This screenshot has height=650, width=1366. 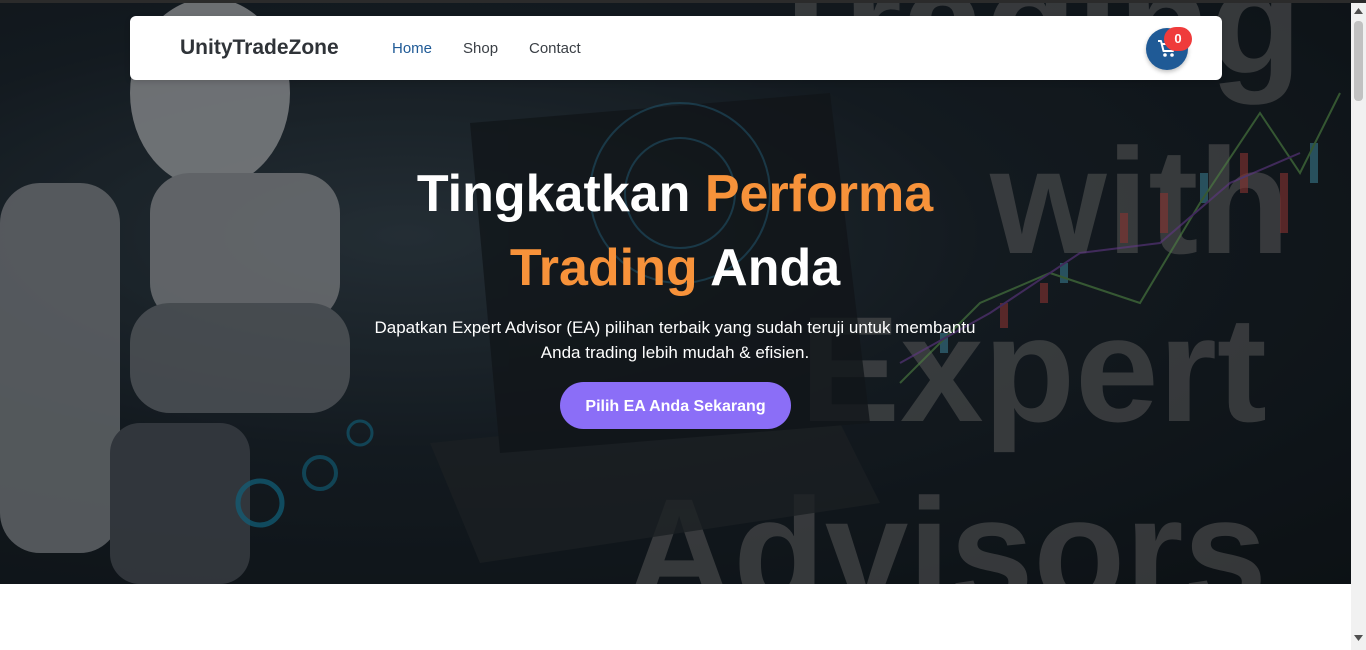 What do you see at coordinates (676, 48) in the screenshot?
I see `top-navbar: UnityTradeZone Home Shop Contact 0` at bounding box center [676, 48].